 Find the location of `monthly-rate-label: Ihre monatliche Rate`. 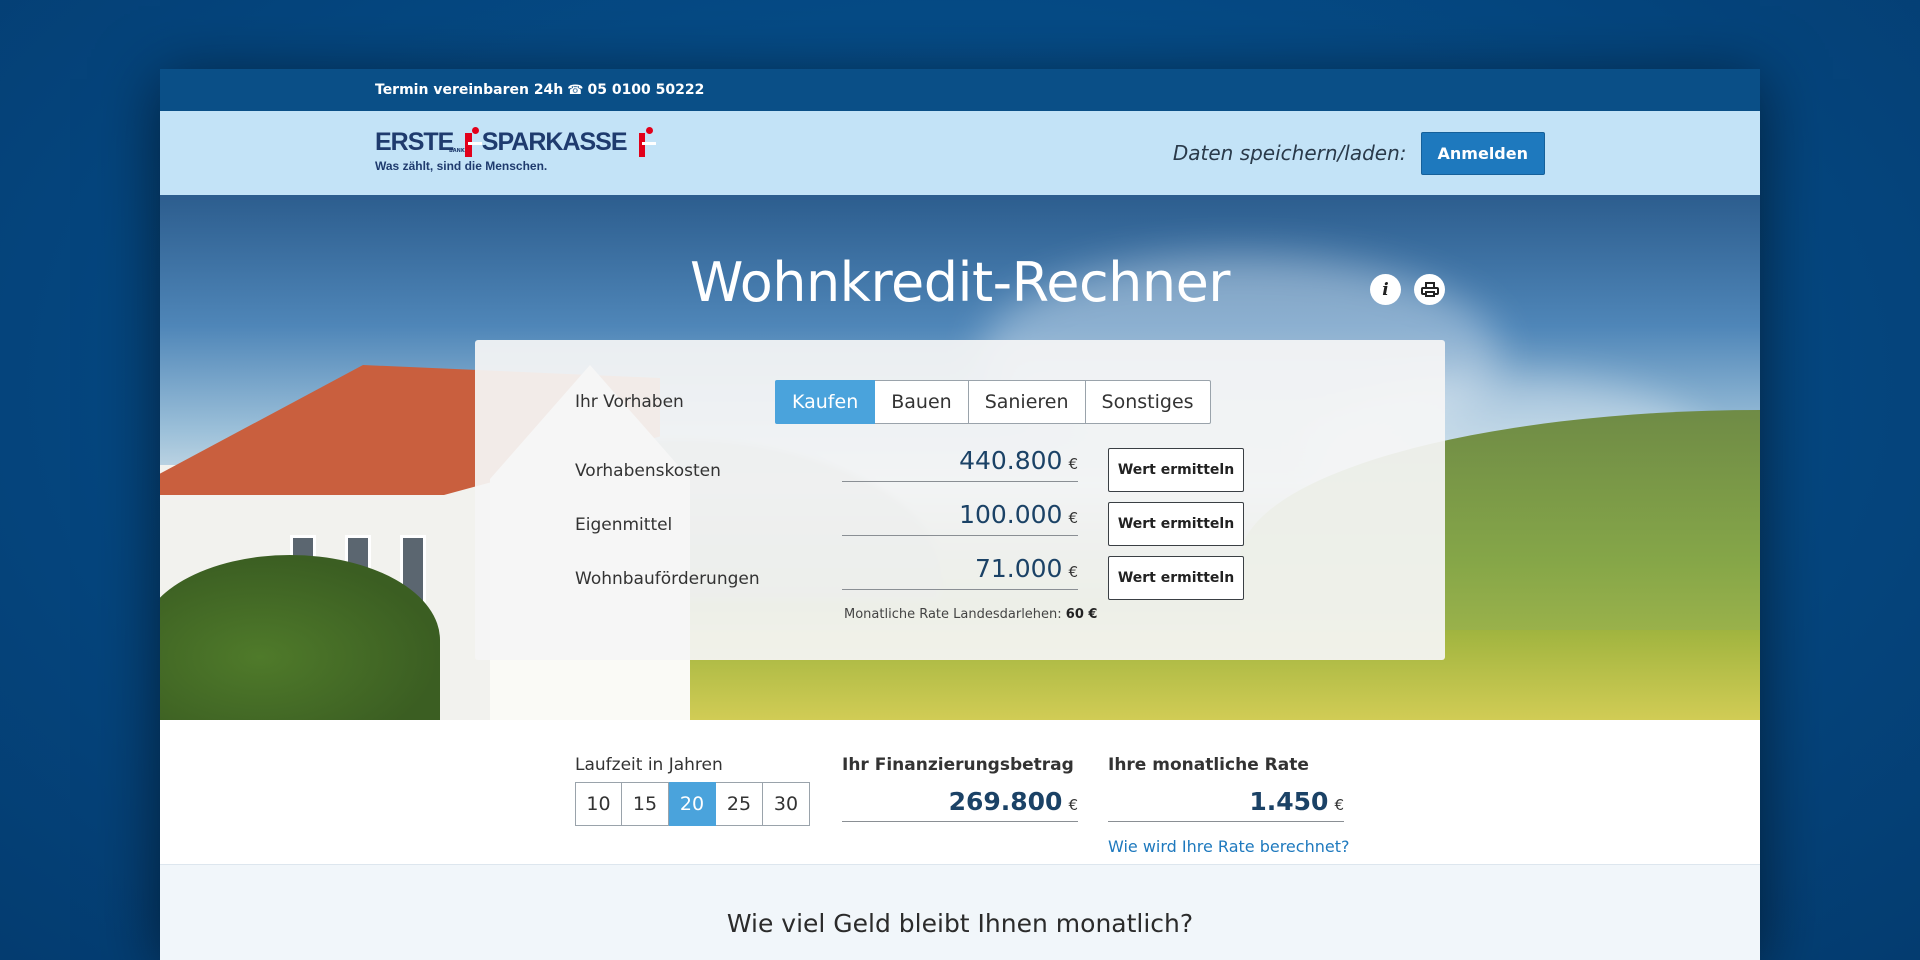

monthly-rate-label: Ihre monatliche Rate is located at coordinates (1208, 765).